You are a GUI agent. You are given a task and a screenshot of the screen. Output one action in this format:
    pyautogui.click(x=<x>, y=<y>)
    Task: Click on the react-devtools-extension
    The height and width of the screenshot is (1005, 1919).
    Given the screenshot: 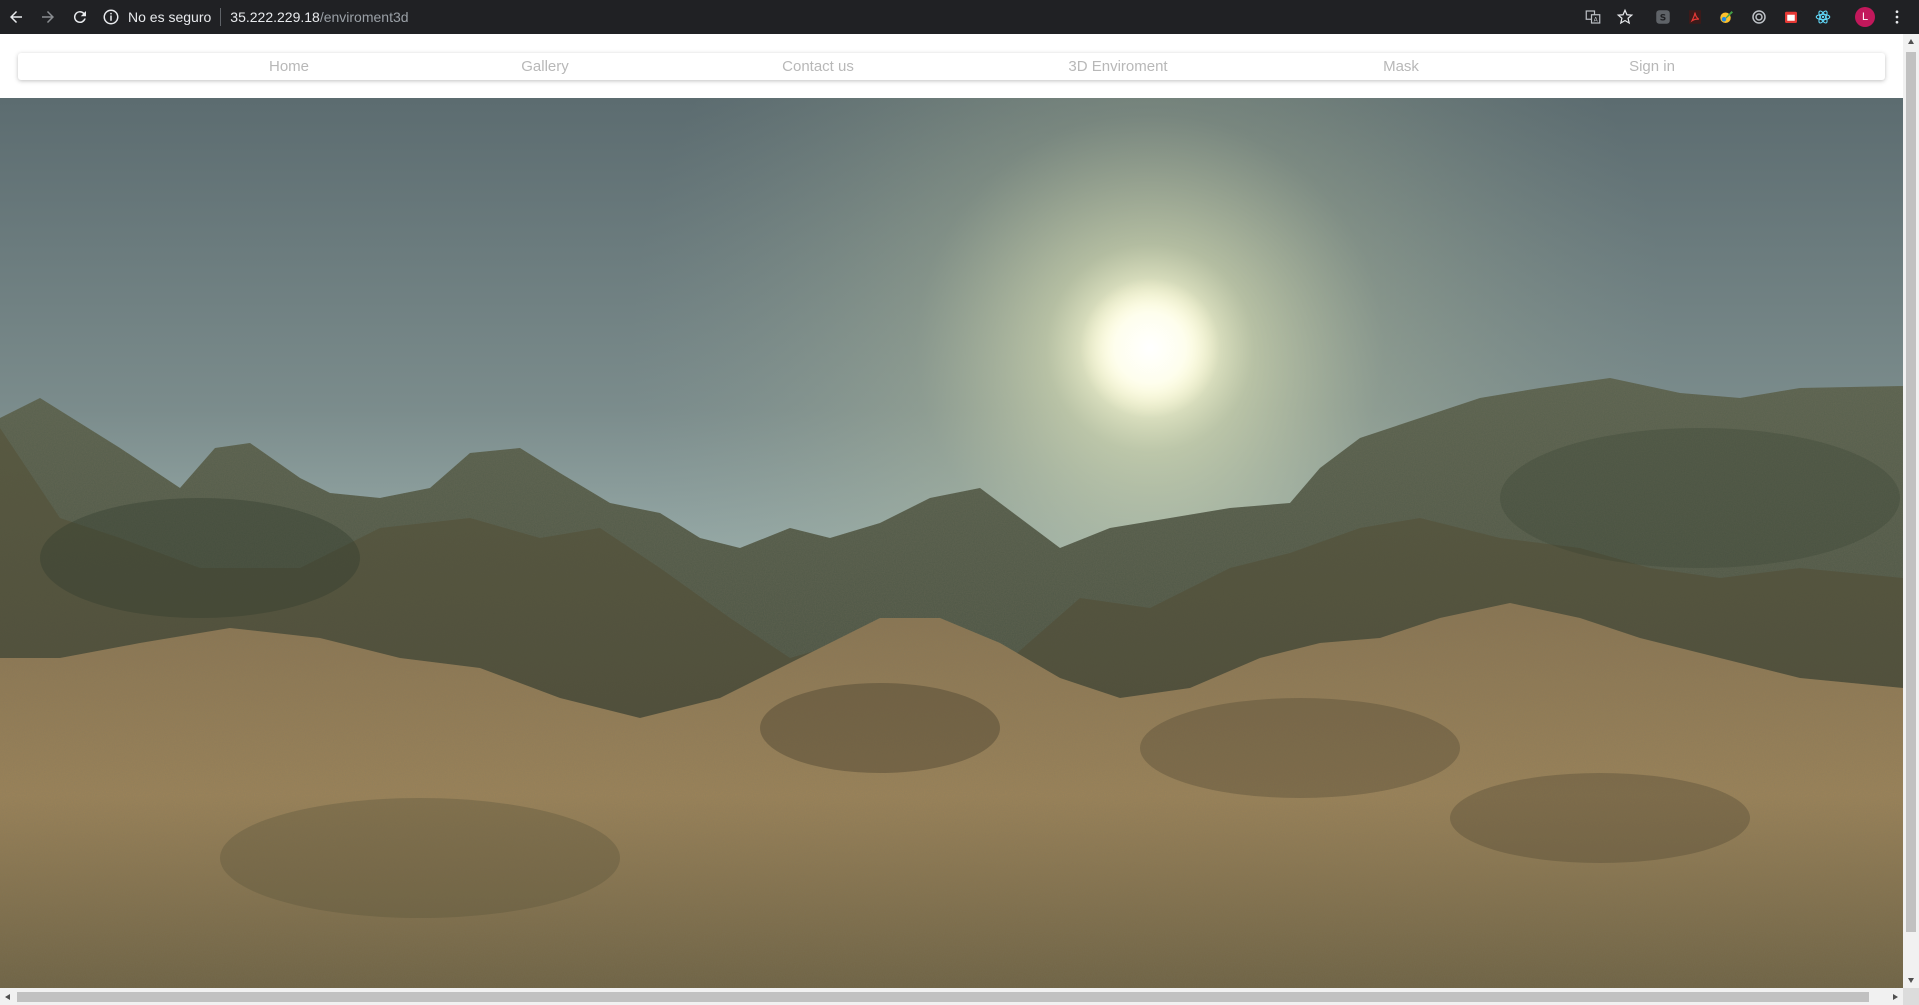 What is the action you would take?
    pyautogui.click(x=1823, y=17)
    